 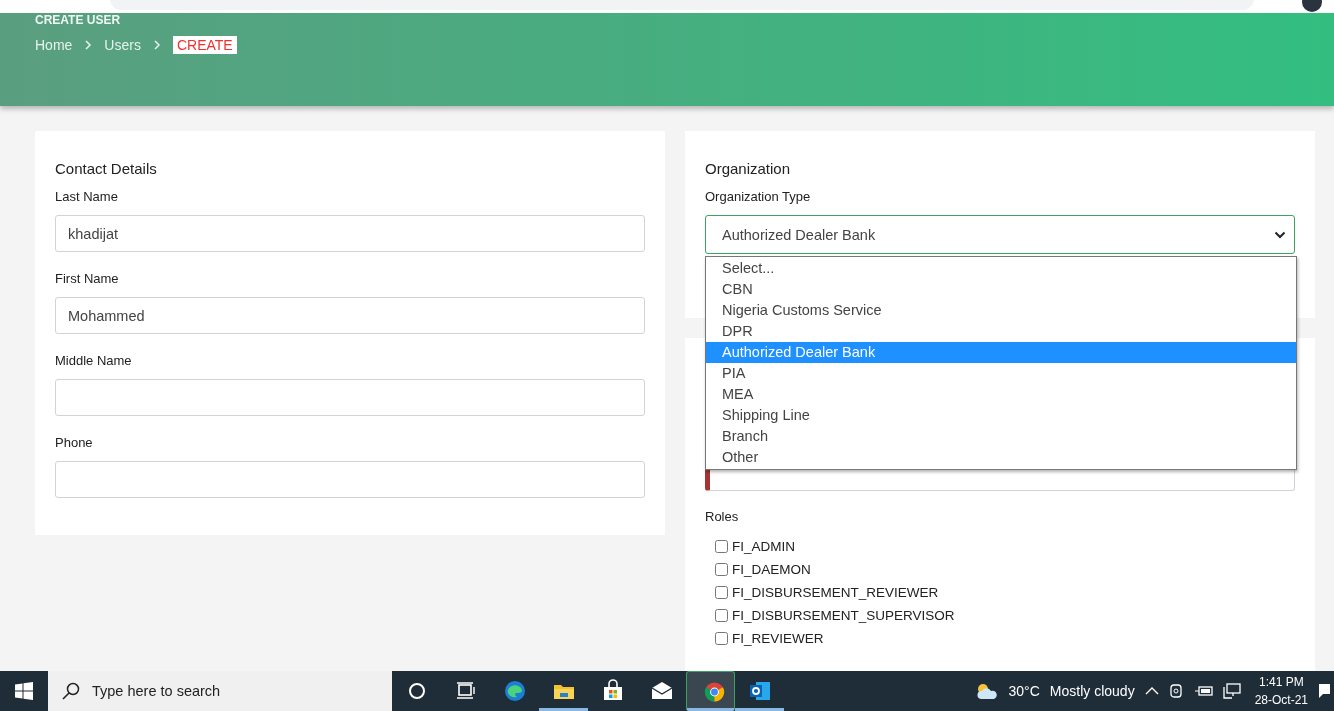 I want to click on field-label: Last Name, so click(x=87, y=196).